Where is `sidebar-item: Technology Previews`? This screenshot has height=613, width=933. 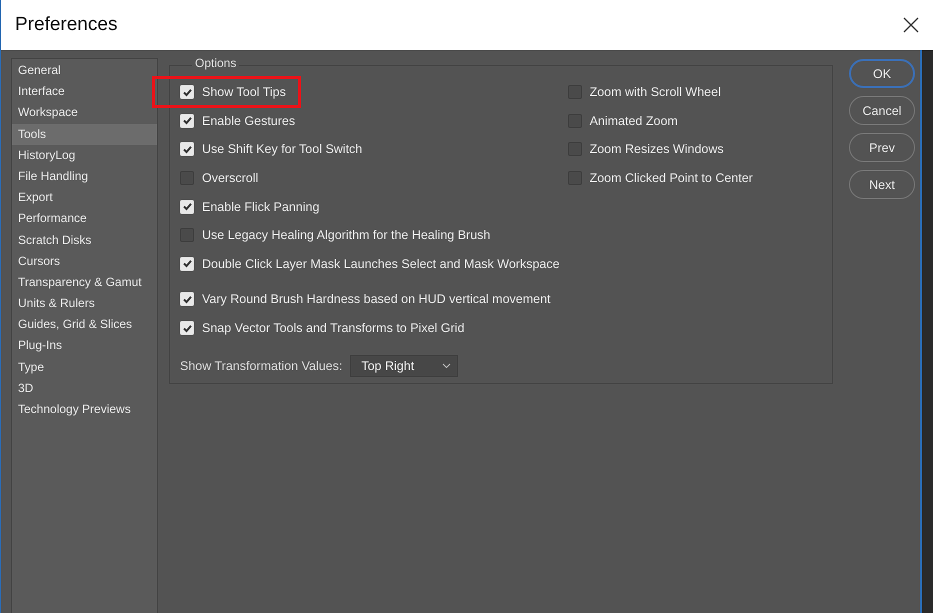
sidebar-item: Technology Previews is located at coordinates (84, 409).